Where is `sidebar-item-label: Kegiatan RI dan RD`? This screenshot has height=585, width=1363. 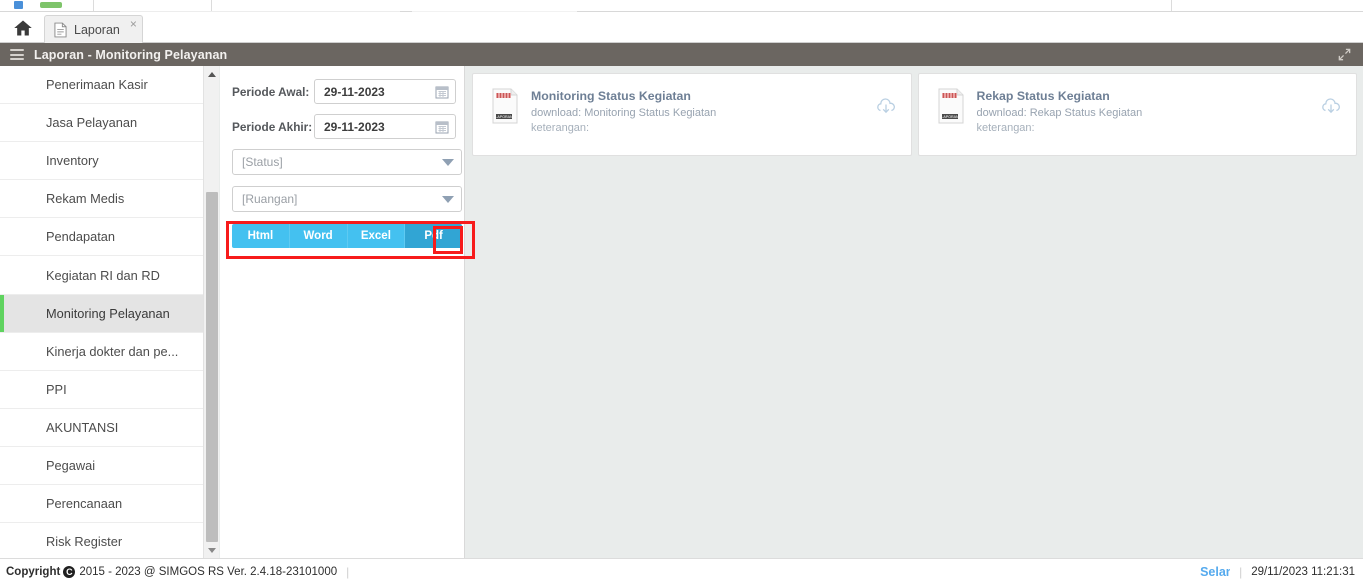 sidebar-item-label: Kegiatan RI dan RD is located at coordinates (103, 275).